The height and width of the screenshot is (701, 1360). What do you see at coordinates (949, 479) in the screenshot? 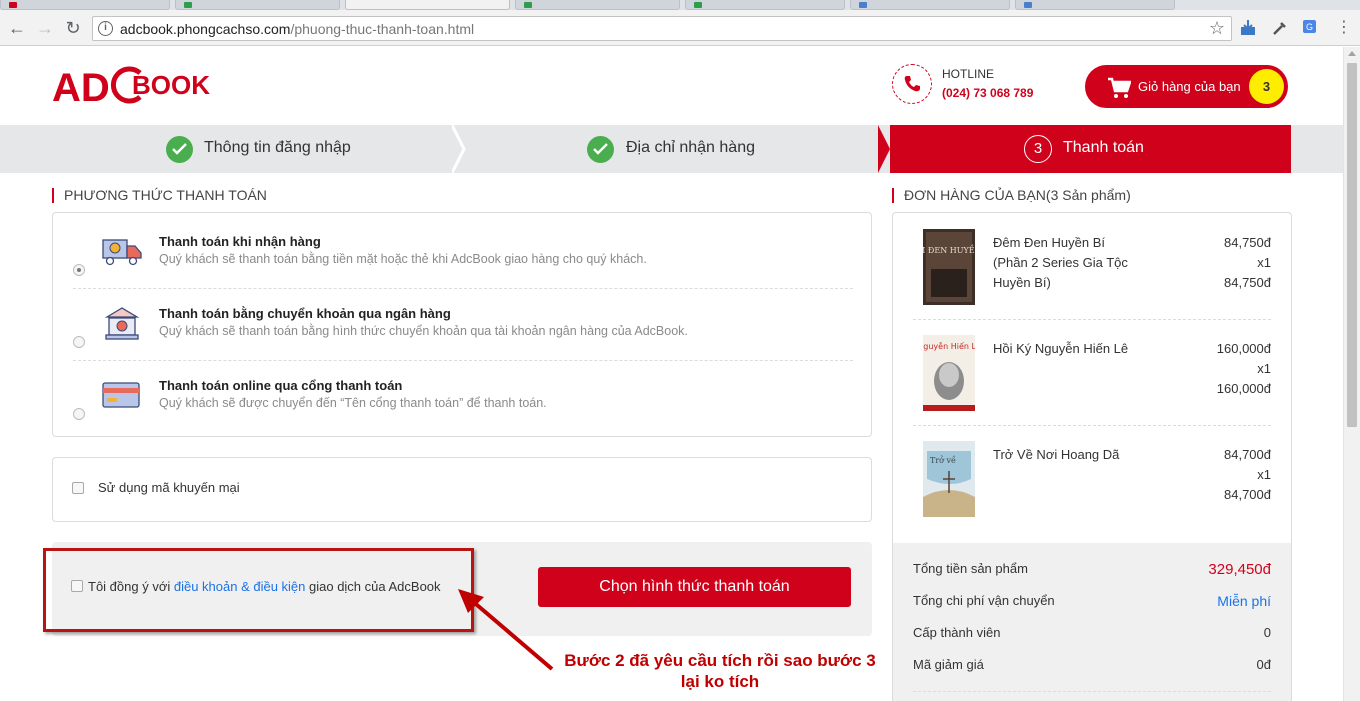
I see `book-cover-image: Trở về` at bounding box center [949, 479].